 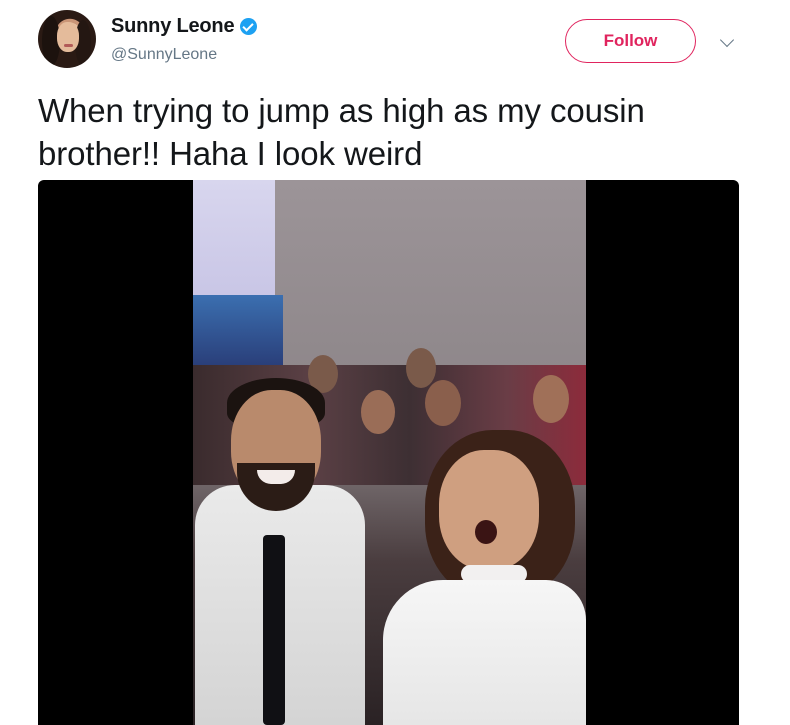 I want to click on author-handle: @SunnyLeone, so click(x=164, y=55).